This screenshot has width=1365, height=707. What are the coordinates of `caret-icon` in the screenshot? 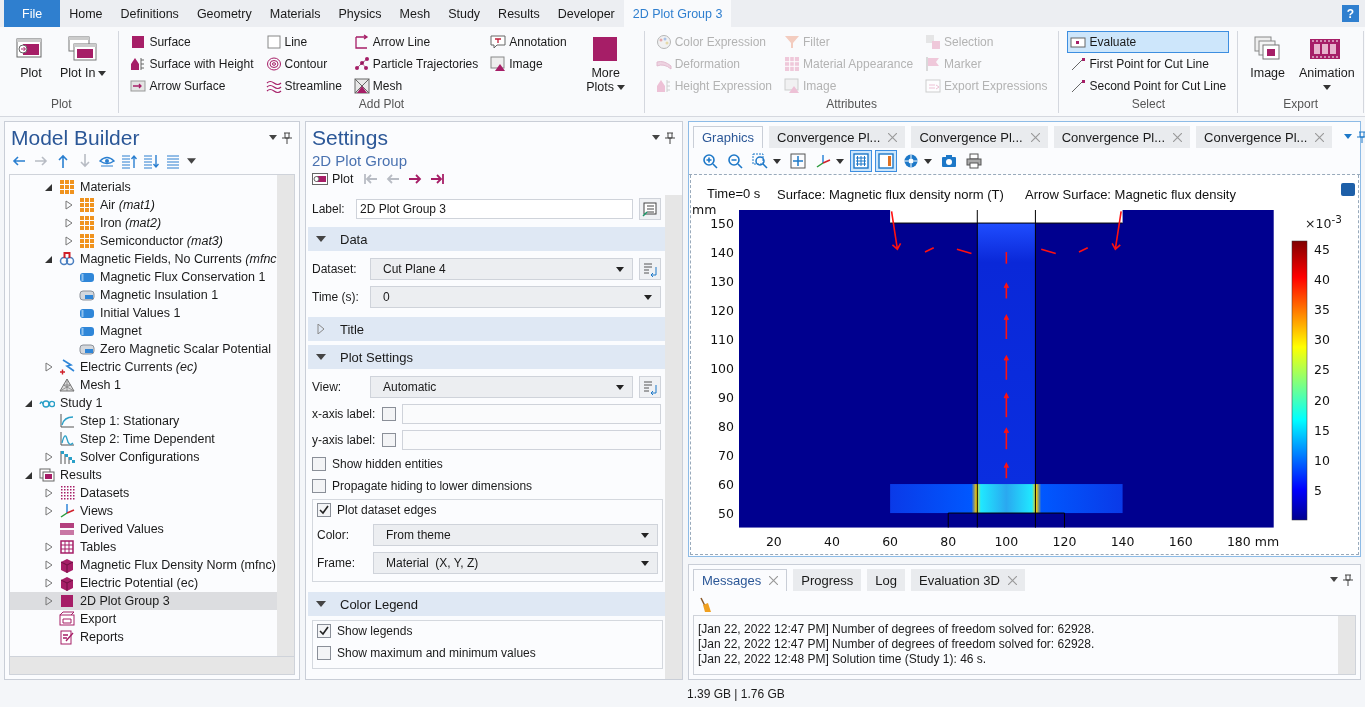 It's located at (191, 161).